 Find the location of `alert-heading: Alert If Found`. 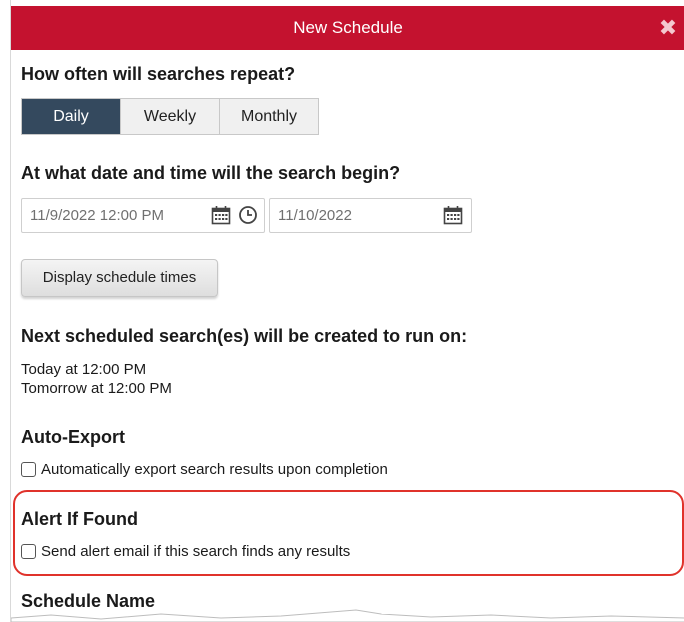

alert-heading: Alert If Found is located at coordinates (79, 519).